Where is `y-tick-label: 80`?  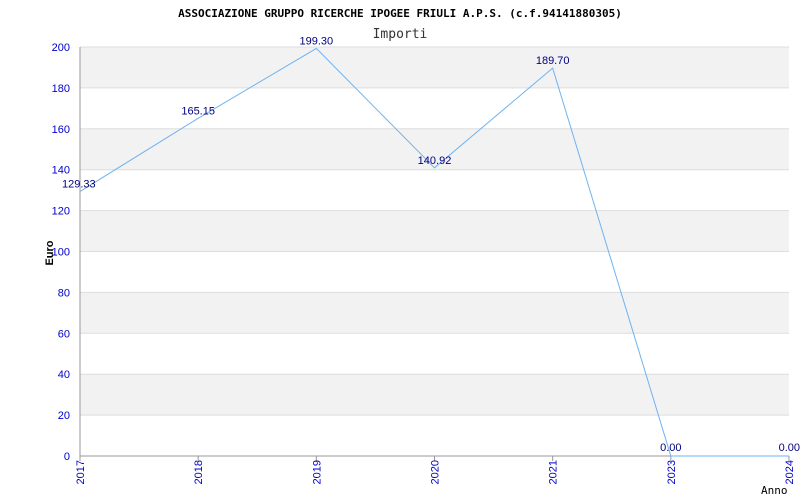
y-tick-label: 80 is located at coordinates (64, 293).